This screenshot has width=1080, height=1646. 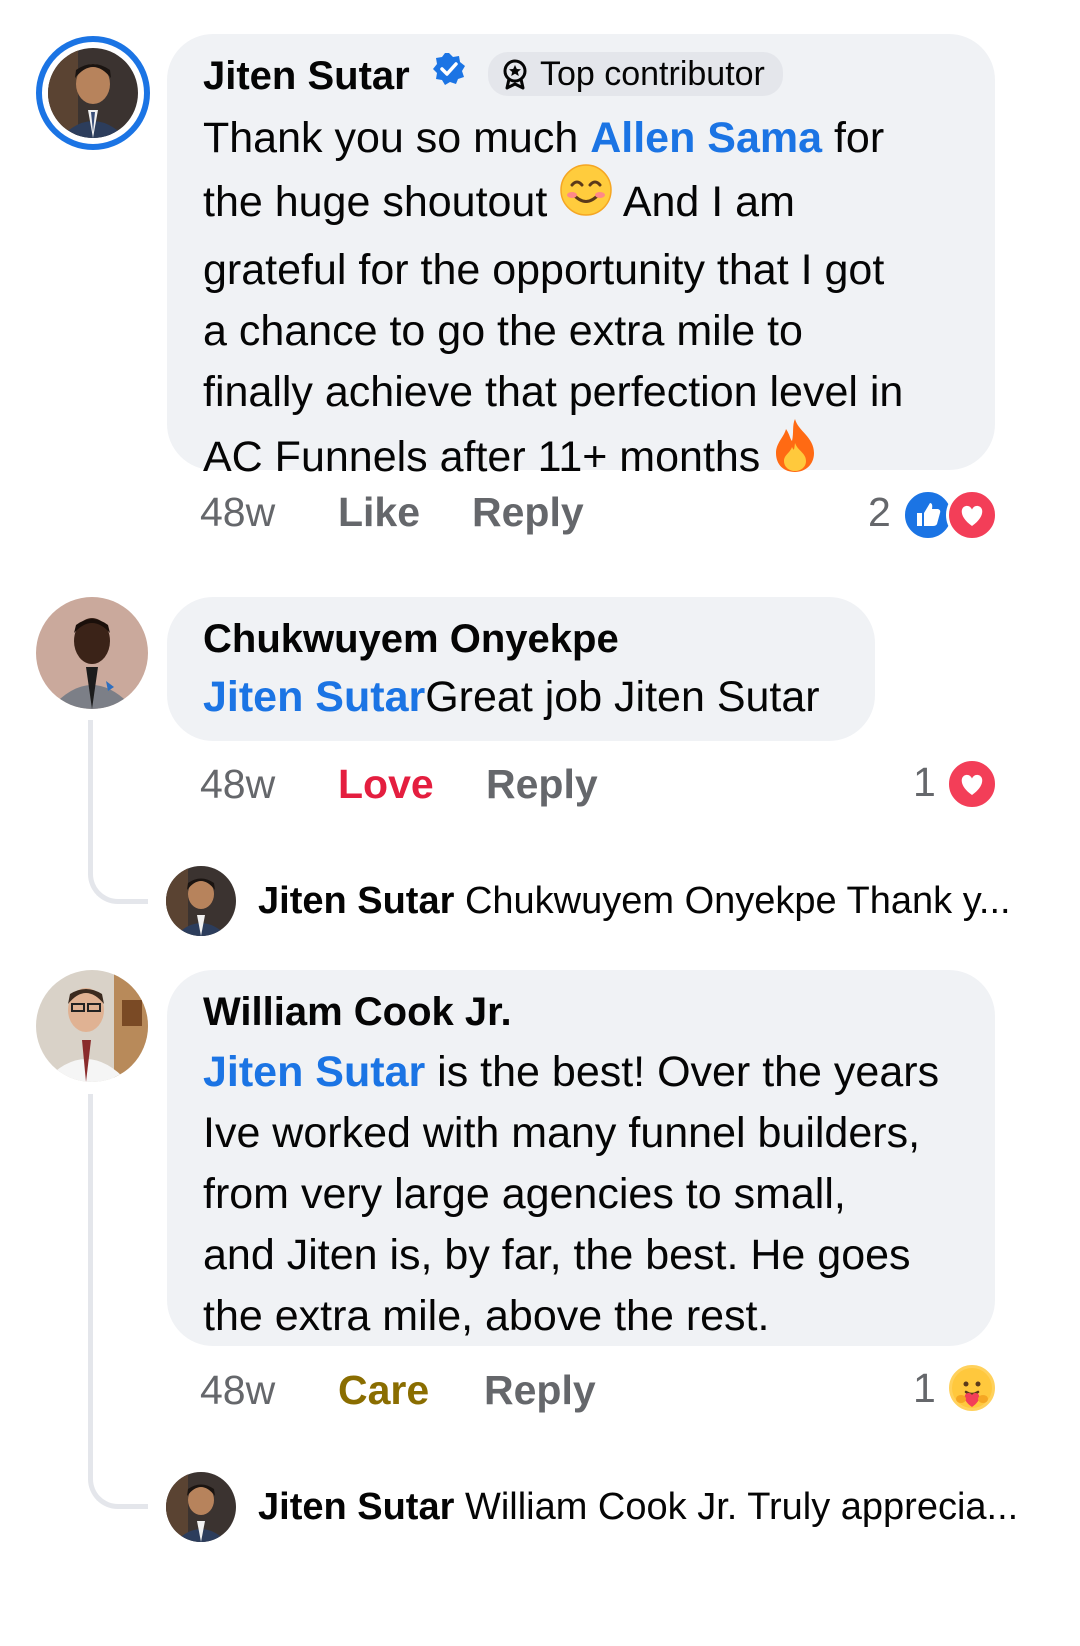 I want to click on avatar-jiten-sutar, so click(x=93, y=93).